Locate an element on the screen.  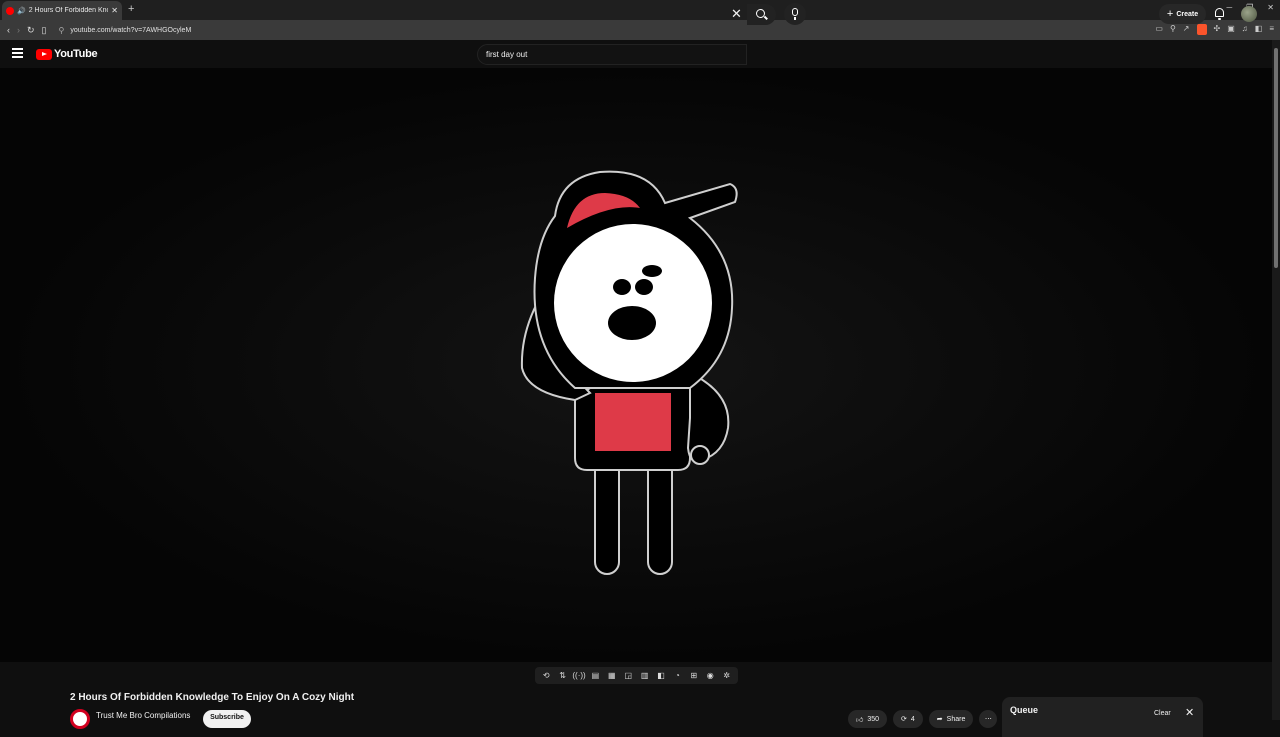
share-icon: ➦ is located at coordinates (939, 719).